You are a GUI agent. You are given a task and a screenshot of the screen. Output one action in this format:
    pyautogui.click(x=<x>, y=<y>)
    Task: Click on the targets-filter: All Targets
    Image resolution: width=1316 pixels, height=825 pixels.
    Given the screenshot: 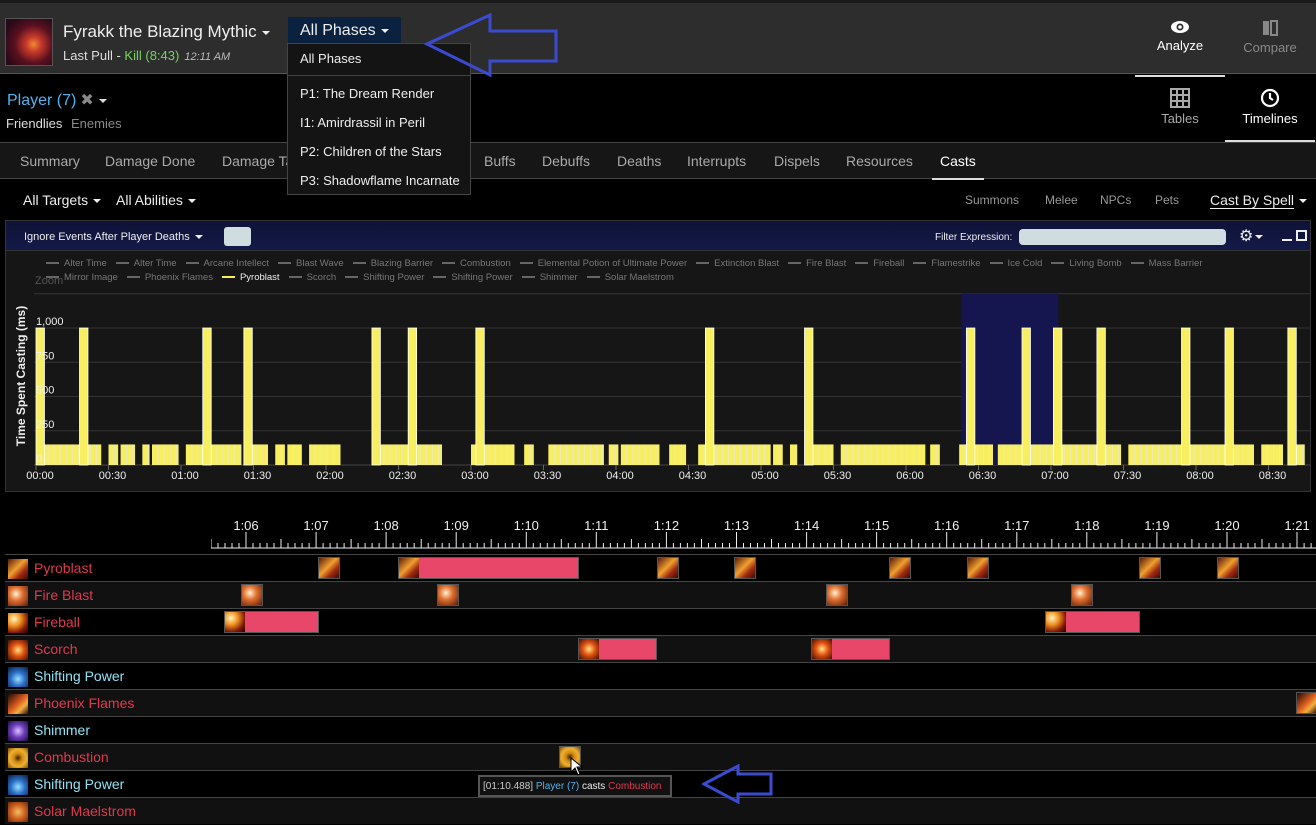 What is the action you would take?
    pyautogui.click(x=62, y=200)
    